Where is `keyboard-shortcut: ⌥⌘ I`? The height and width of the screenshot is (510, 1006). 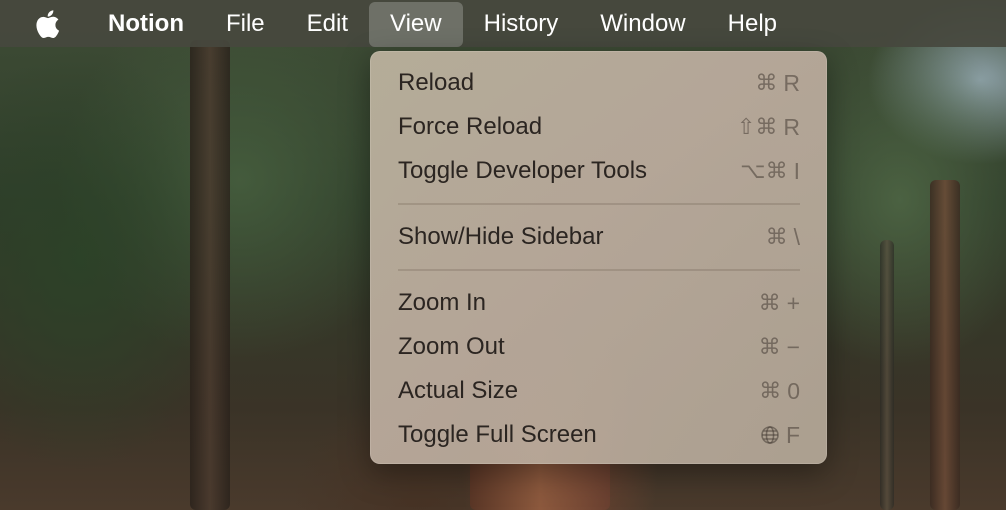 keyboard-shortcut: ⌥⌘ I is located at coordinates (770, 171).